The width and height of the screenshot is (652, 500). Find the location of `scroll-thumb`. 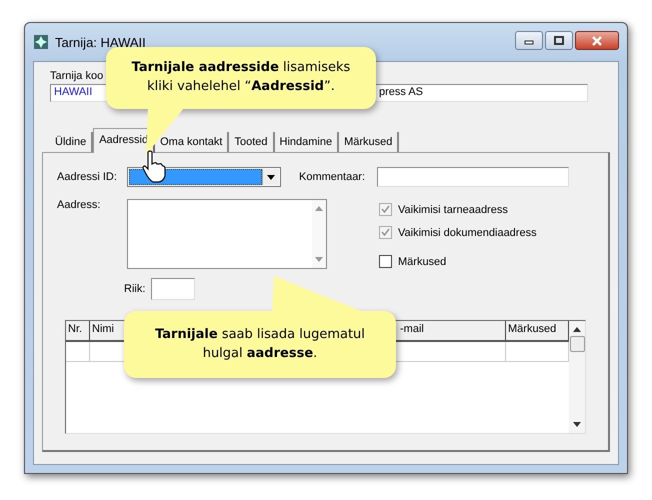

scroll-thumb is located at coordinates (577, 344).